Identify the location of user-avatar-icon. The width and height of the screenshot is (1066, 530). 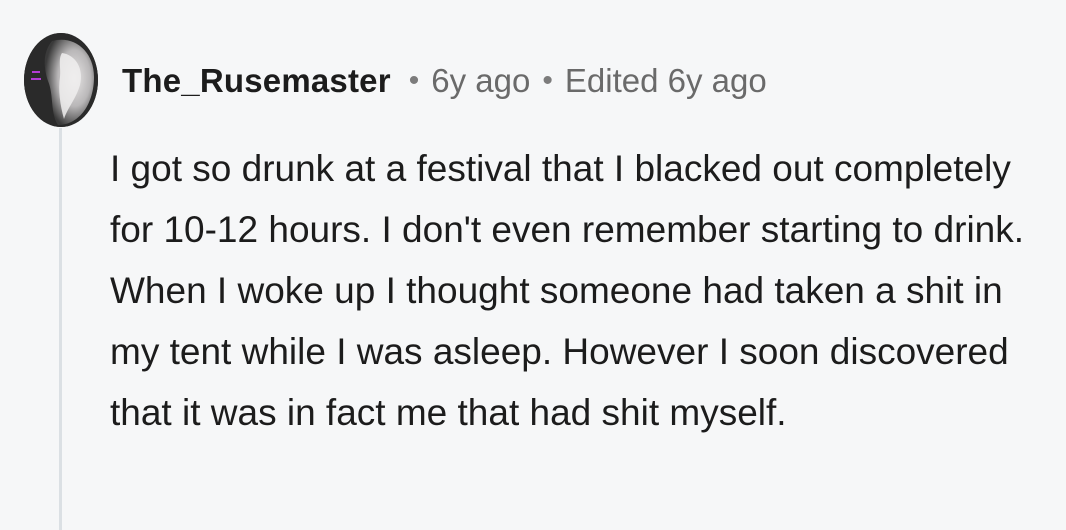
(61, 80).